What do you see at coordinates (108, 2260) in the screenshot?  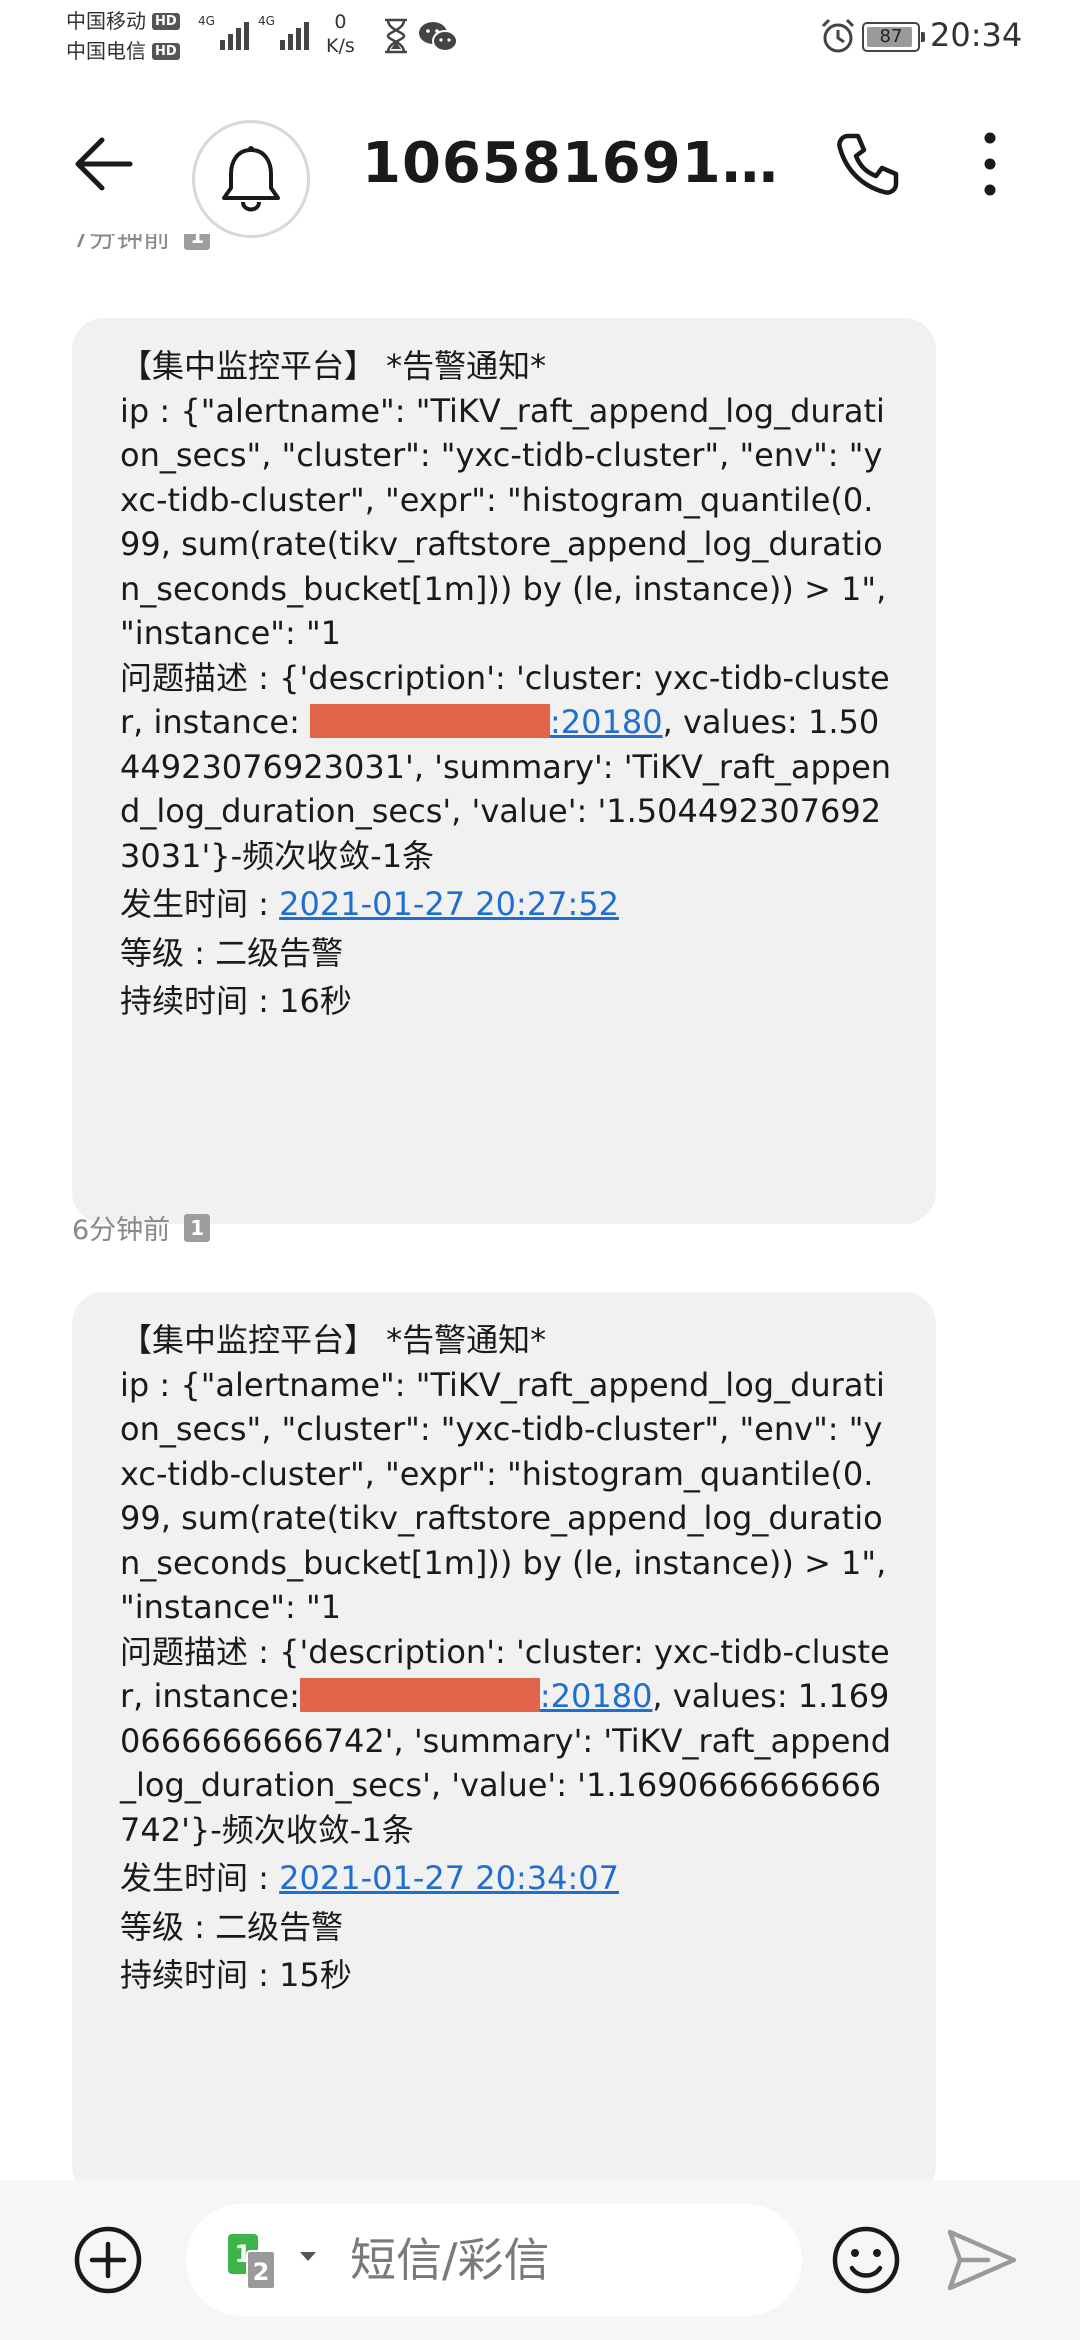 I see `plus-circle-icon` at bounding box center [108, 2260].